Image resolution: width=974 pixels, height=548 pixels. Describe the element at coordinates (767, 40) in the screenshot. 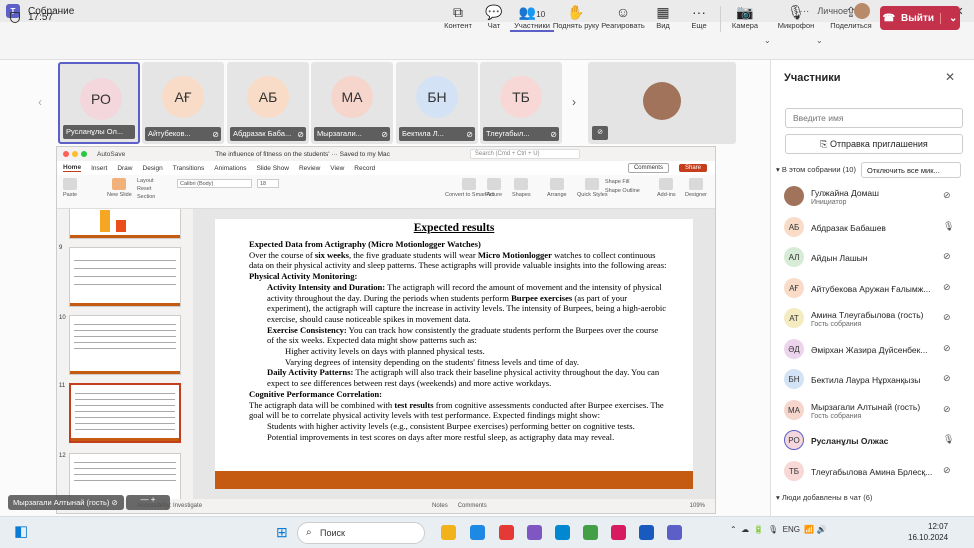

I see `camera-options-chevron-icon: ⌄` at that location.